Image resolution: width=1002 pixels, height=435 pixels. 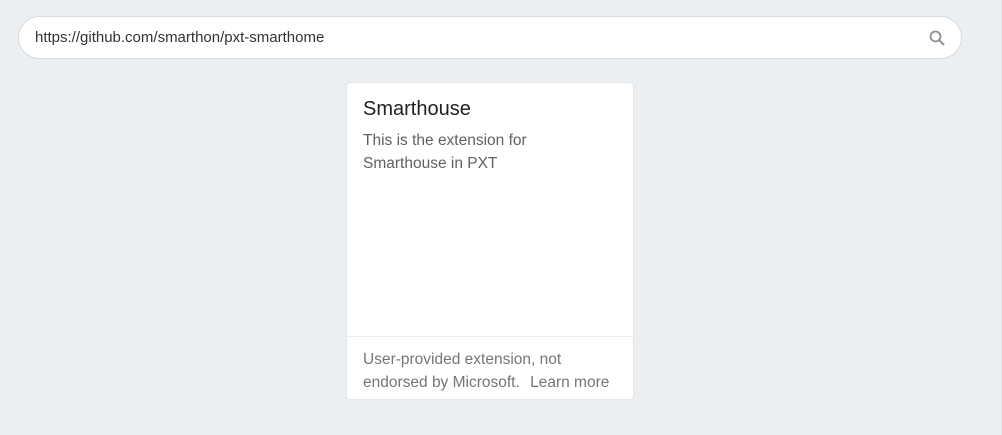 I want to click on search-icon, so click(x=937, y=38).